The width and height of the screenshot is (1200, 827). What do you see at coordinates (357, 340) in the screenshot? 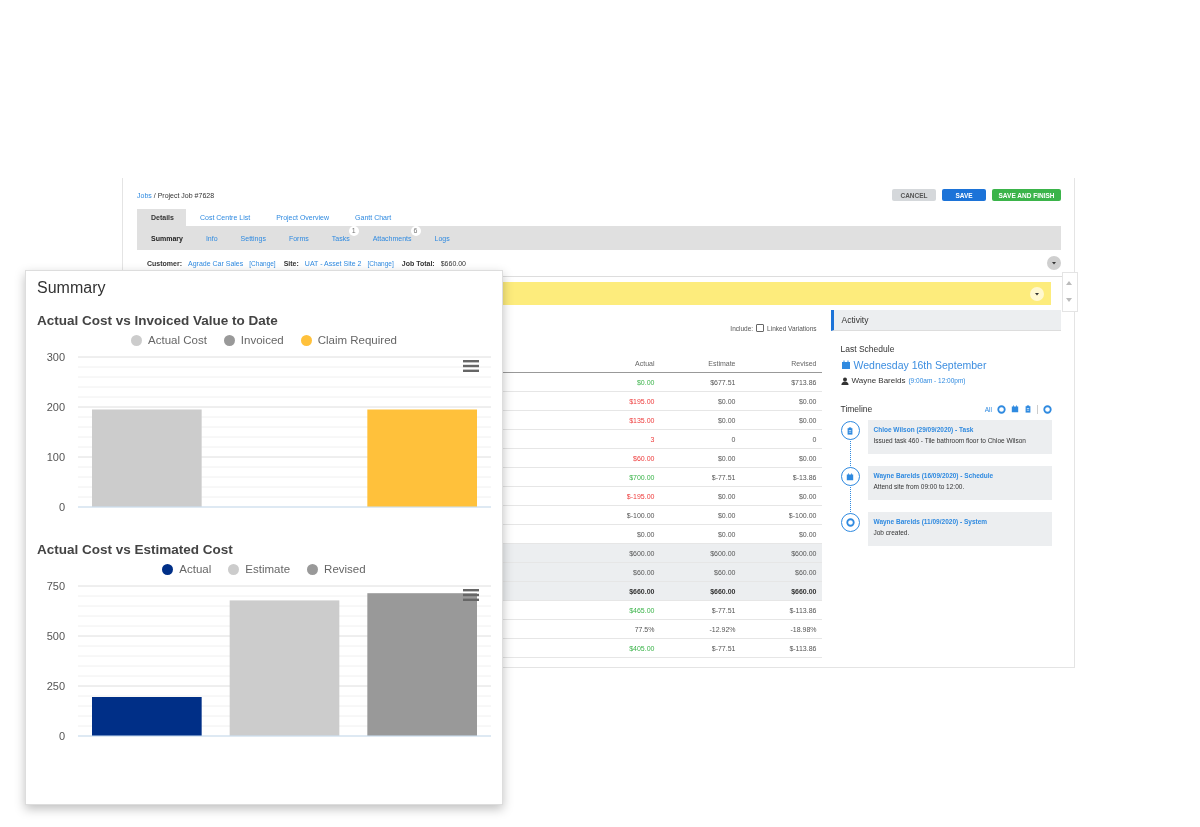
I see `legend-label: Claim Required` at bounding box center [357, 340].